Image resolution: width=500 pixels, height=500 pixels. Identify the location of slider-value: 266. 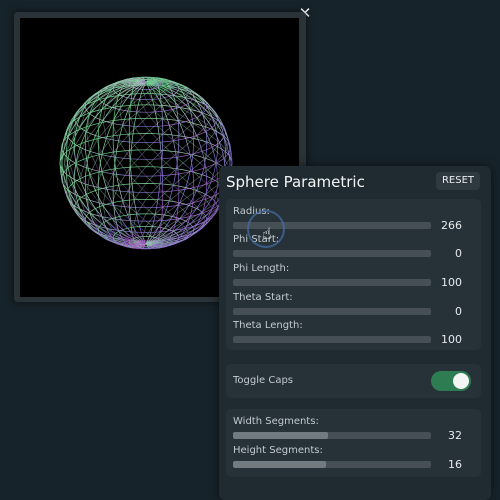
(451, 225).